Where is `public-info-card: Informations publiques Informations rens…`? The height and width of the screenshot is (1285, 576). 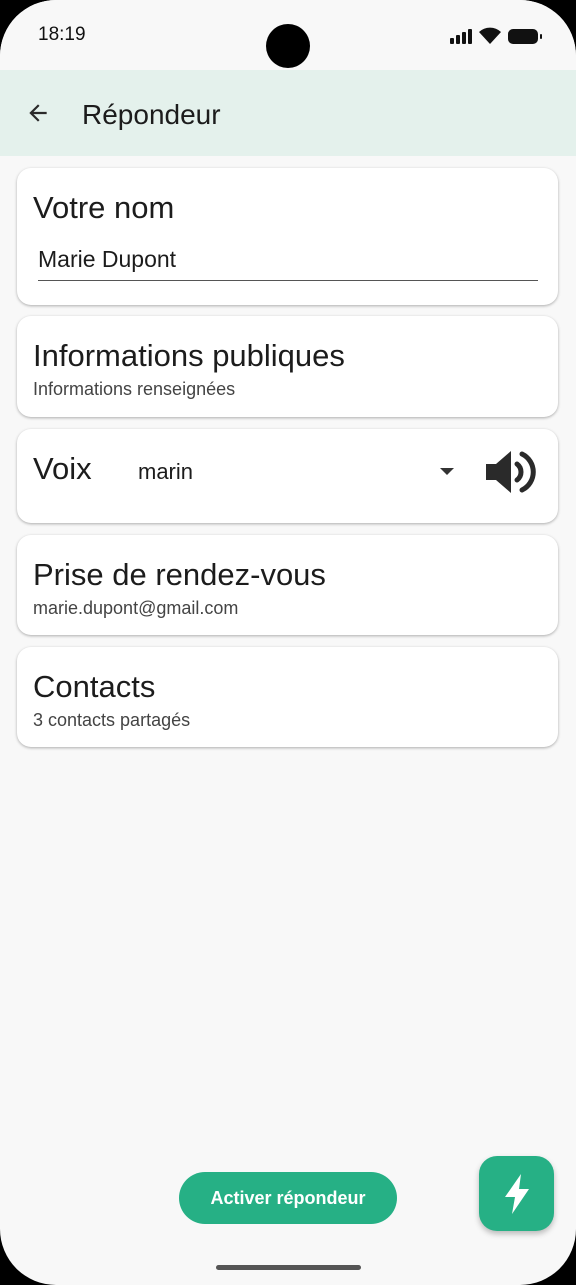 public-info-card: Informations publiques Informations rens… is located at coordinates (287, 366).